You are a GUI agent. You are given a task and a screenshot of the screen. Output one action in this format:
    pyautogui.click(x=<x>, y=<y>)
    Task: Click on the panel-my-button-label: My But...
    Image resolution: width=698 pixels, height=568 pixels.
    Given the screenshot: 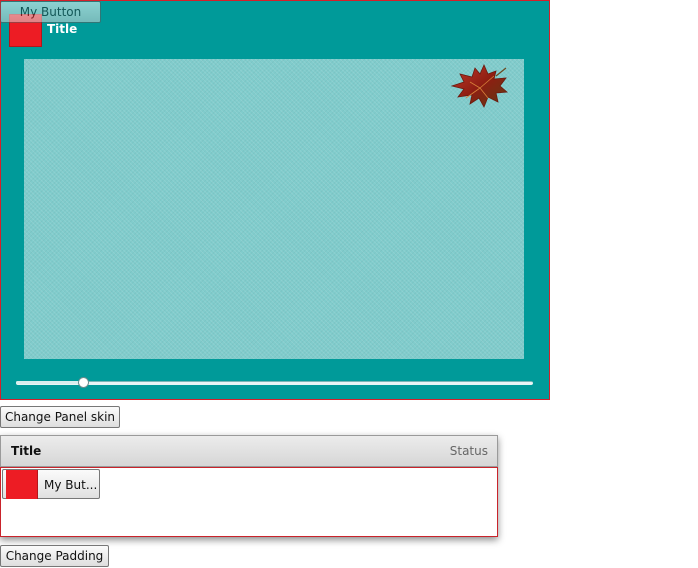 What is the action you would take?
    pyautogui.click(x=71, y=485)
    